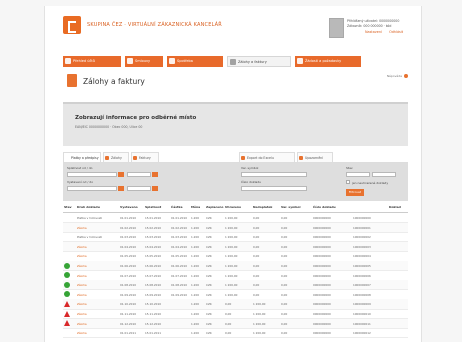  I want to click on due-to-input, so click(139, 174).